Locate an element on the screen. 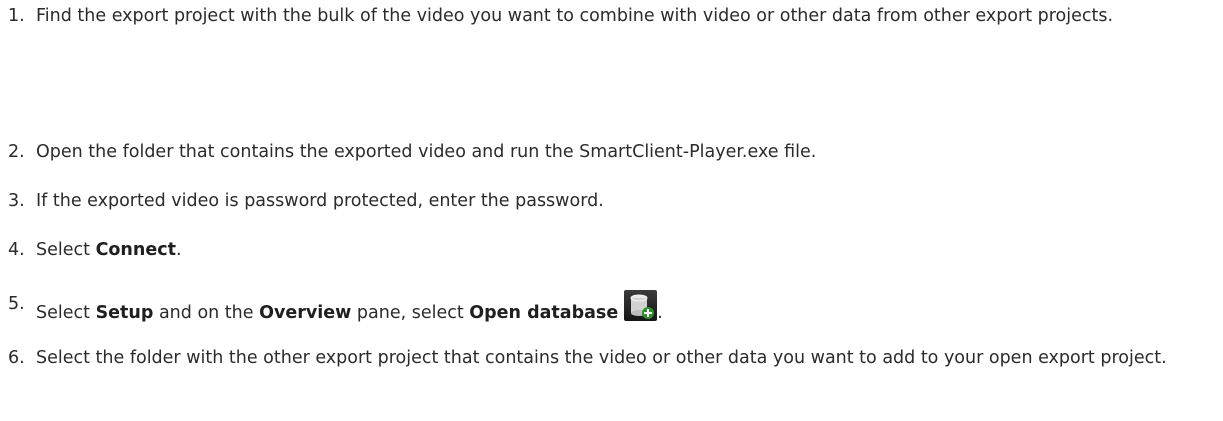  step-number: 3. is located at coordinates (16, 201).